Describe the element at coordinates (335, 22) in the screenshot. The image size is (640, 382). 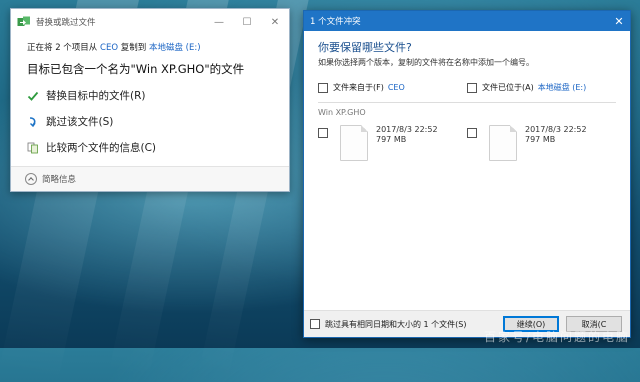
I see `conflict-dialog-title: 1 个文件冲突` at that location.